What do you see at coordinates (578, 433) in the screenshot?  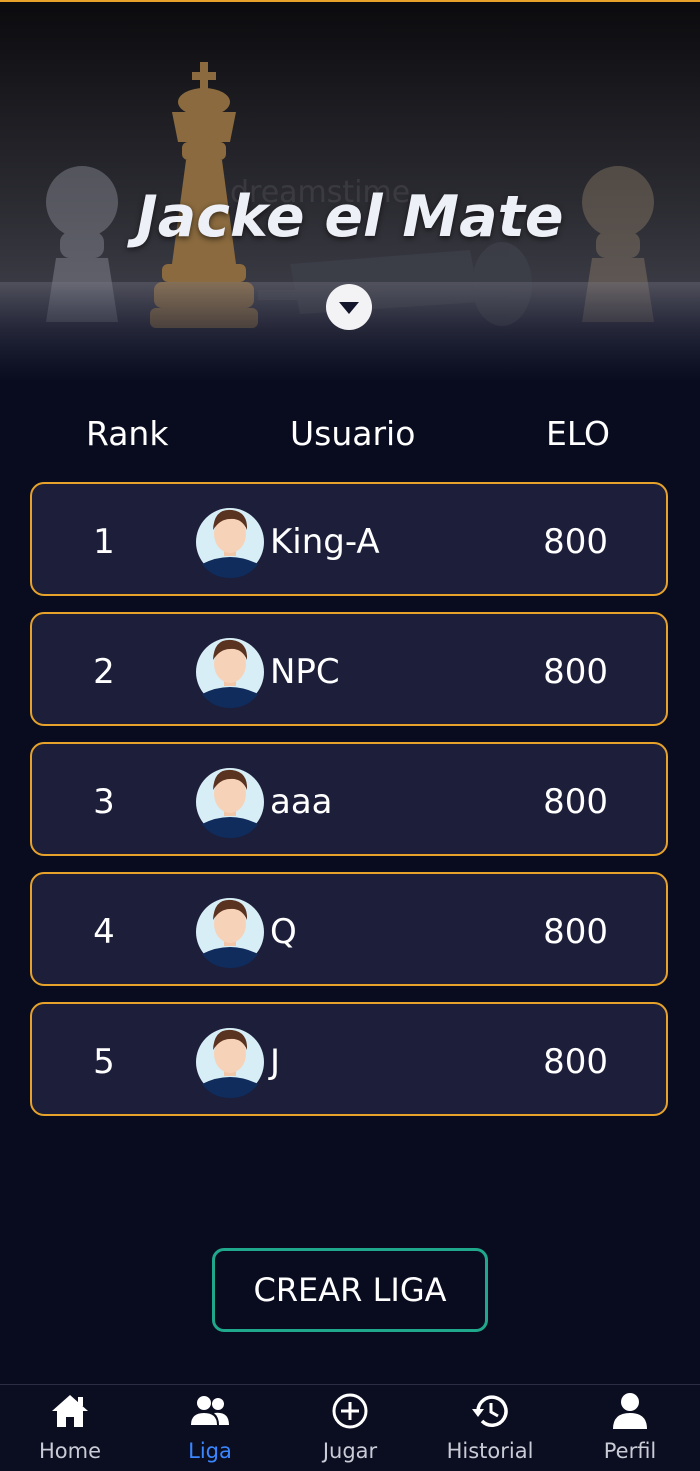 I see `column-header-elo: ELO` at bounding box center [578, 433].